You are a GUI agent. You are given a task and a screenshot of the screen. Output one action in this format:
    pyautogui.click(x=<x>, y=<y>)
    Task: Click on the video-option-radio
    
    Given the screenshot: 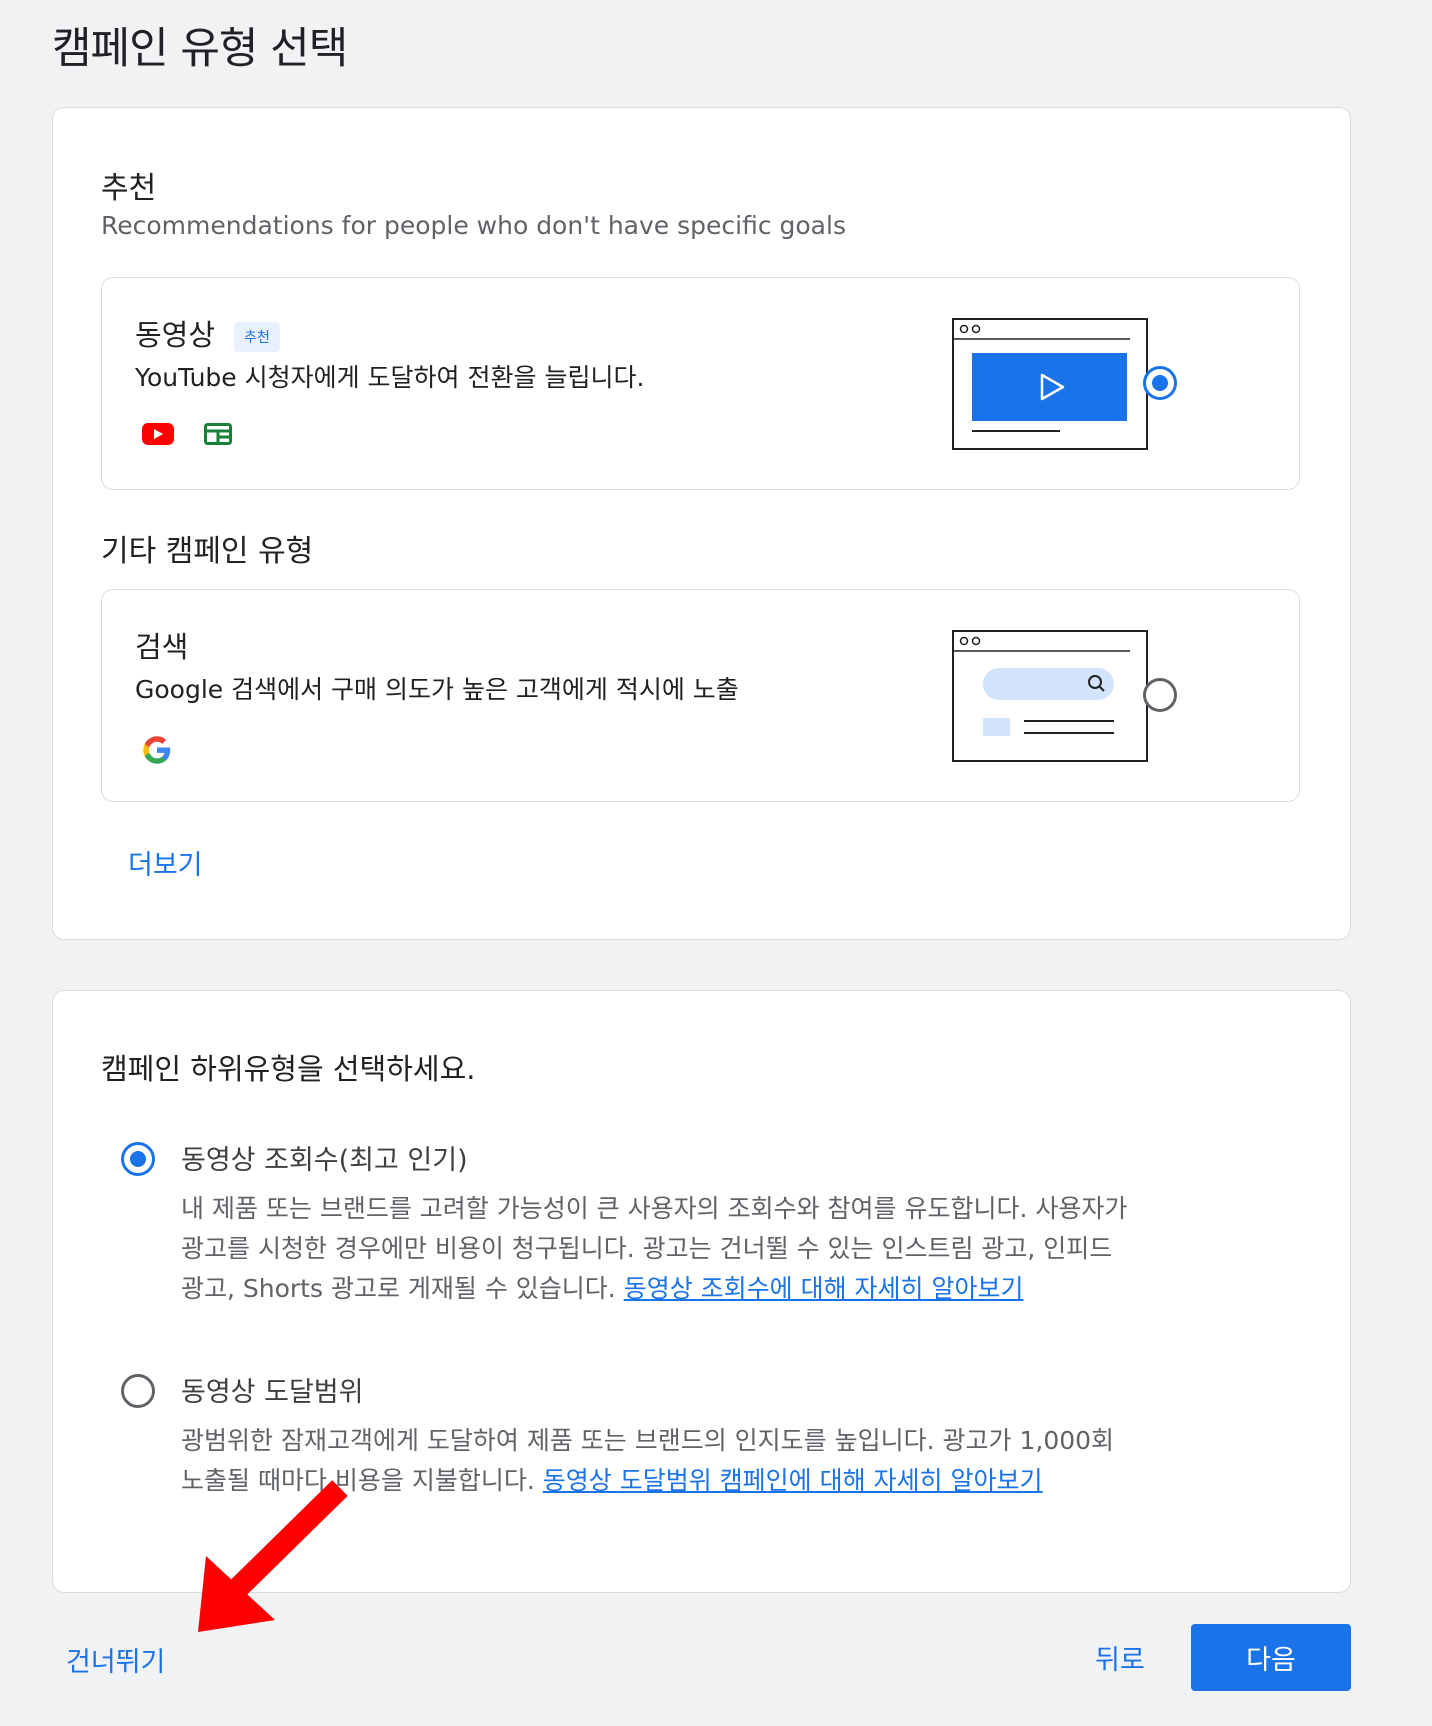 What is the action you would take?
    pyautogui.click(x=1160, y=383)
    